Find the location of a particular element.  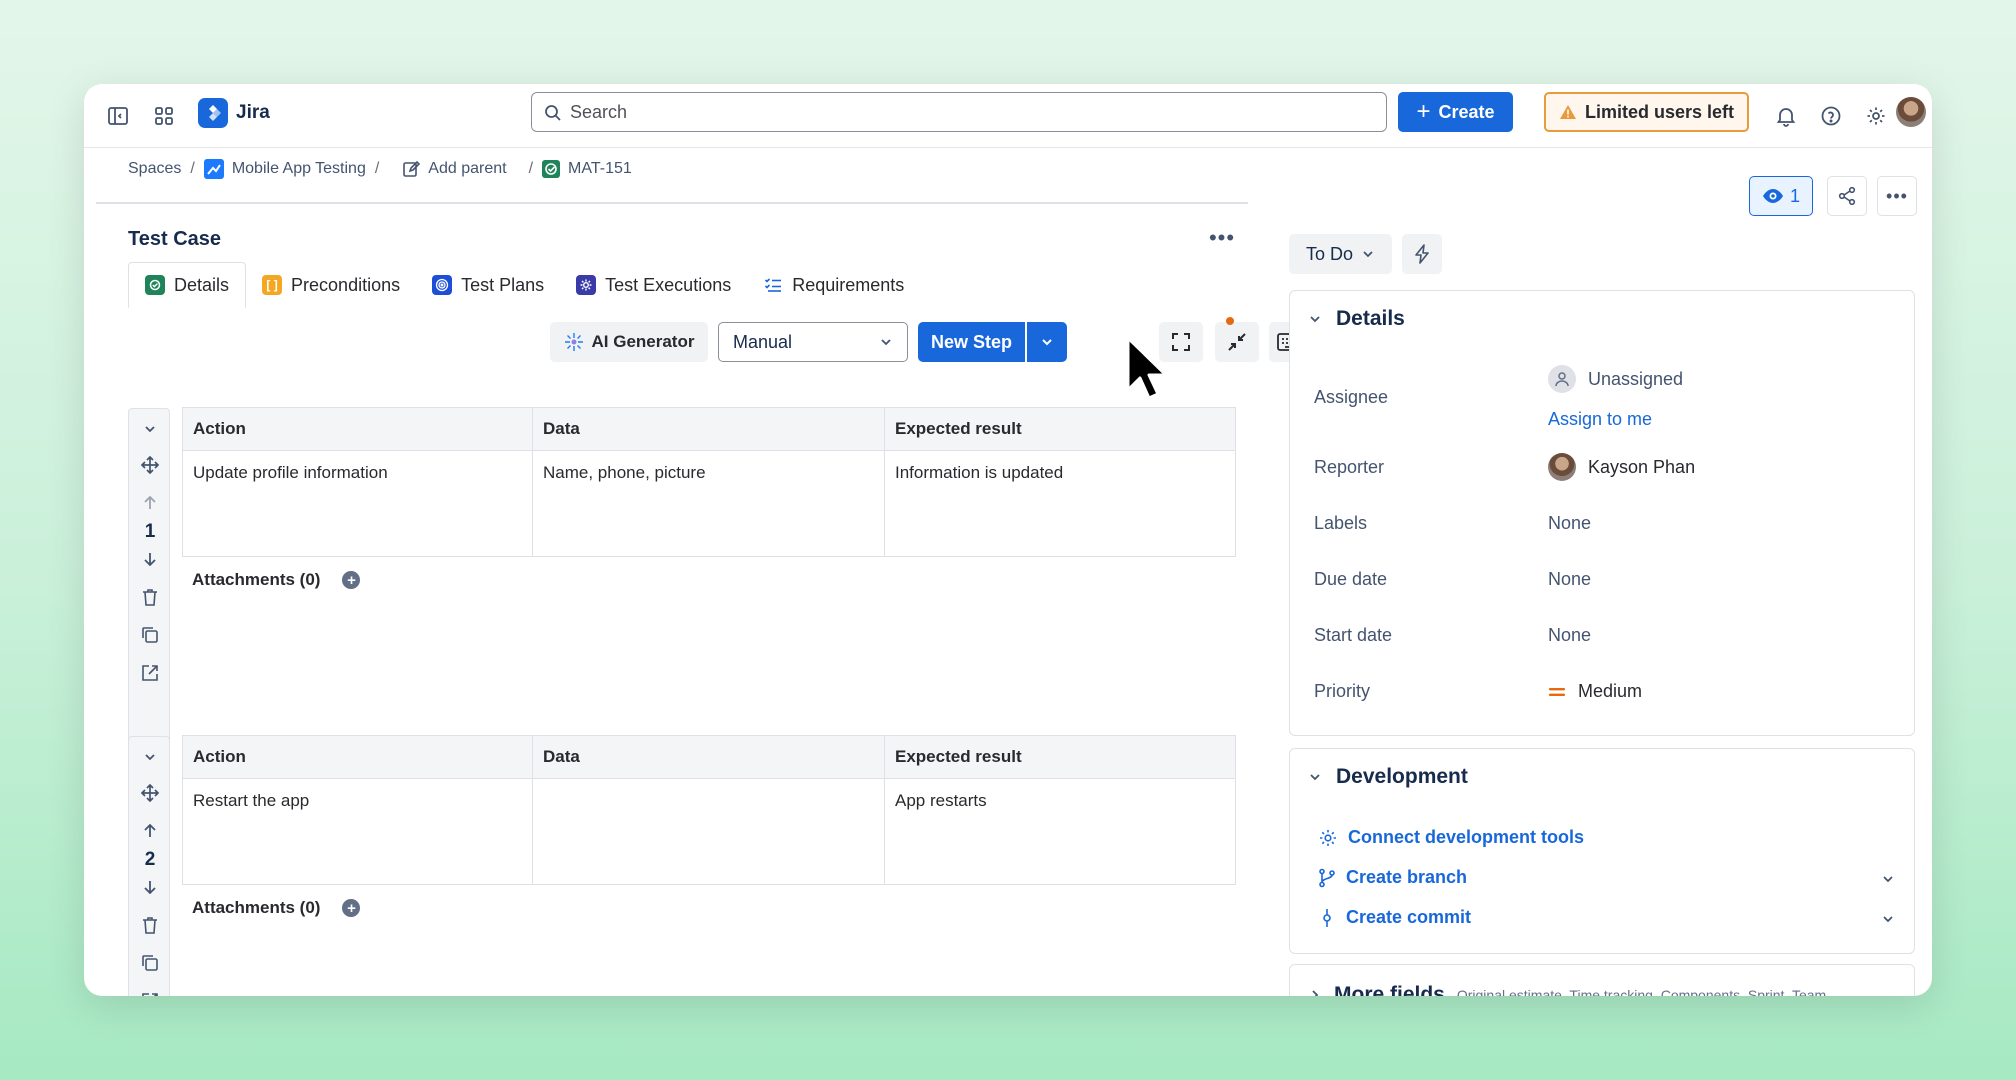

connect-dev-tools-link: Connect development tools is located at coordinates (1451, 837).